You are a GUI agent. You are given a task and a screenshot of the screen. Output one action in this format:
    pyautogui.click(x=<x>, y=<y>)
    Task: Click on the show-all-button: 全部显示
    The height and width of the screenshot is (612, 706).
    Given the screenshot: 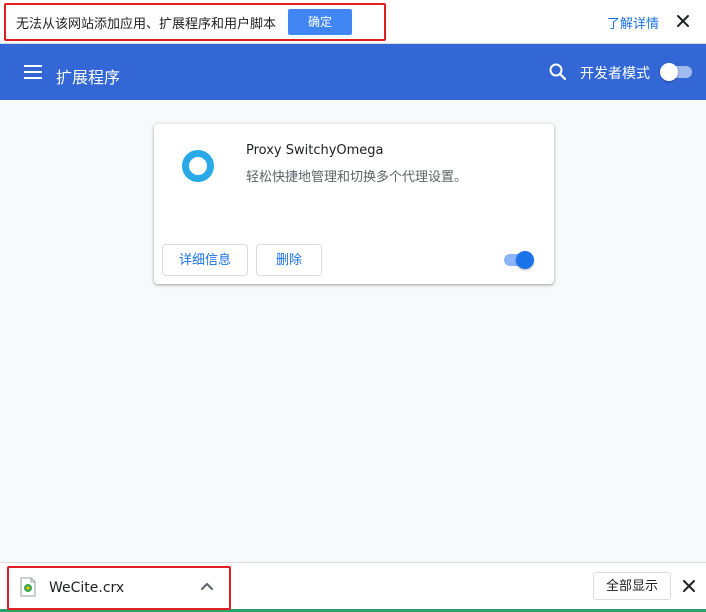 What is the action you would take?
    pyautogui.click(x=632, y=586)
    